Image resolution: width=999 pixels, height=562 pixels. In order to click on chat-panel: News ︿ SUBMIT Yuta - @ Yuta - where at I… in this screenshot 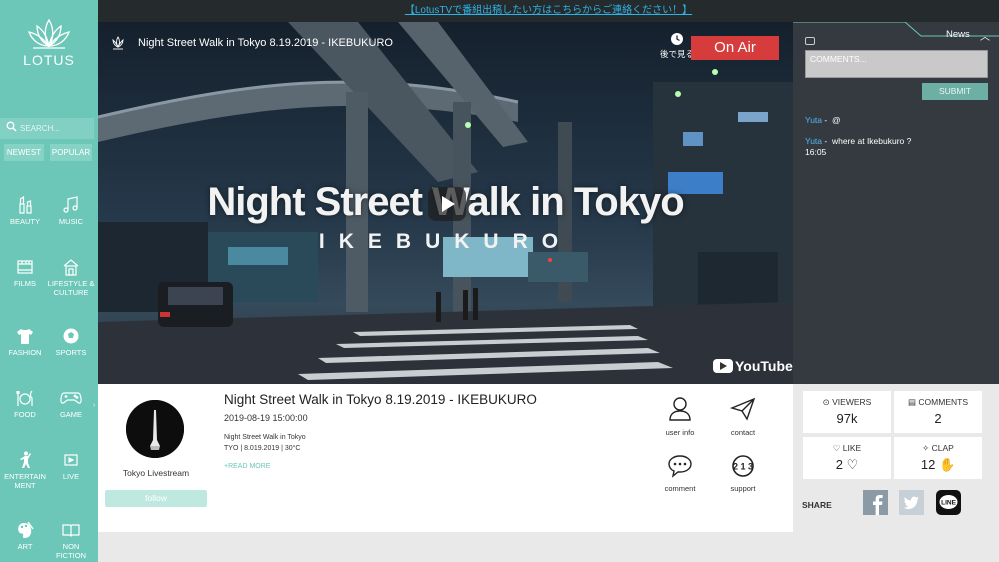, I will do `click(896, 203)`.